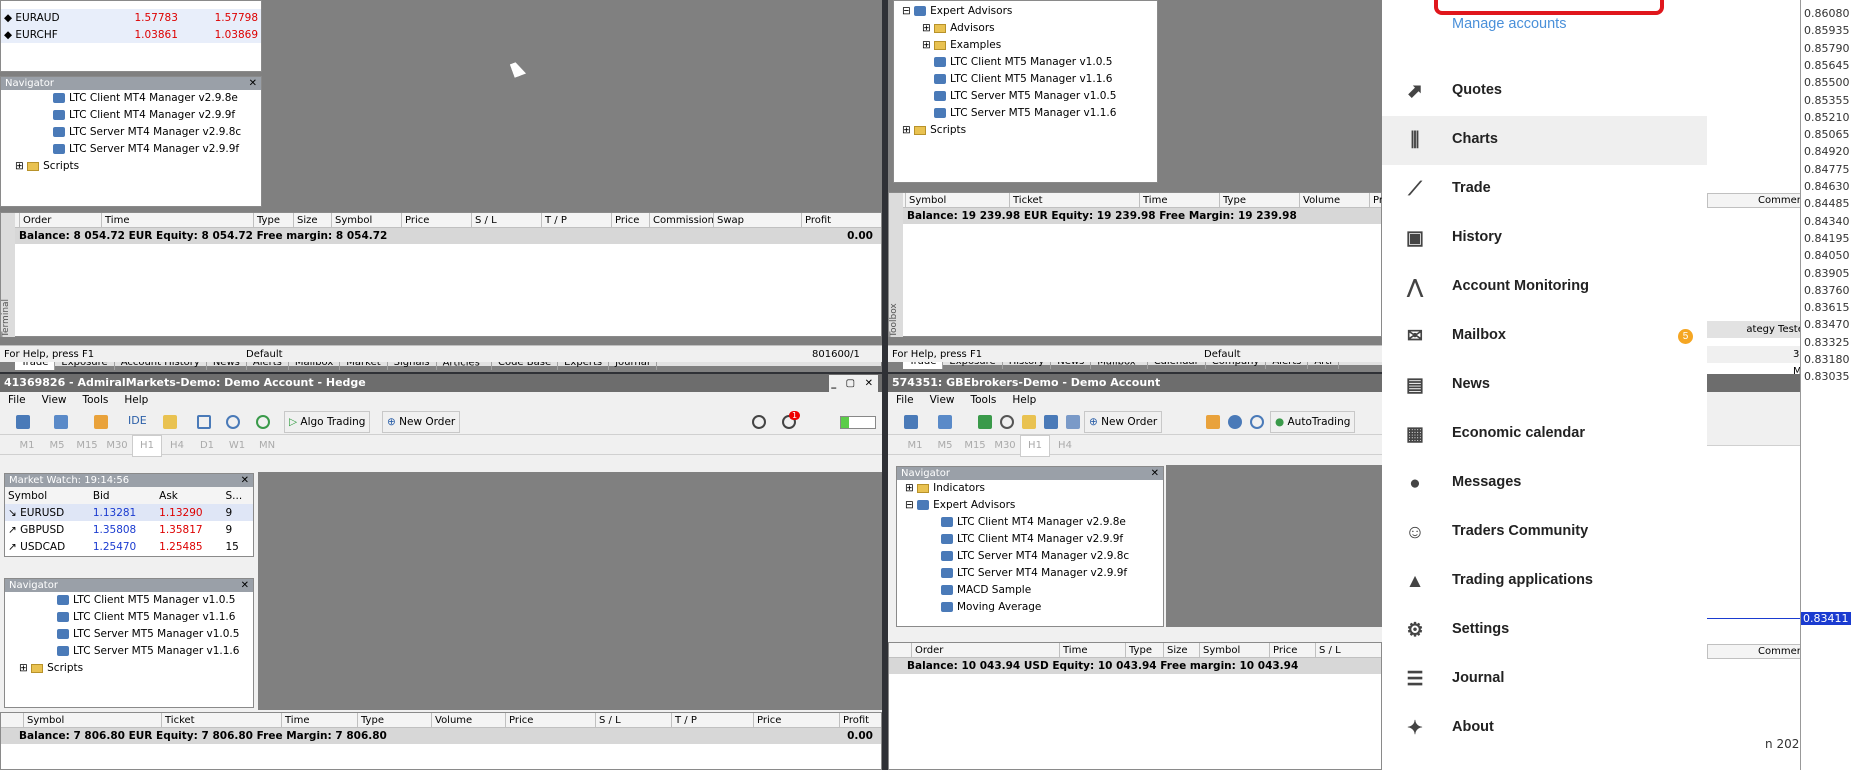  Describe the element at coordinates (189, 495) in the screenshot. I see `column-header: Ask` at that location.